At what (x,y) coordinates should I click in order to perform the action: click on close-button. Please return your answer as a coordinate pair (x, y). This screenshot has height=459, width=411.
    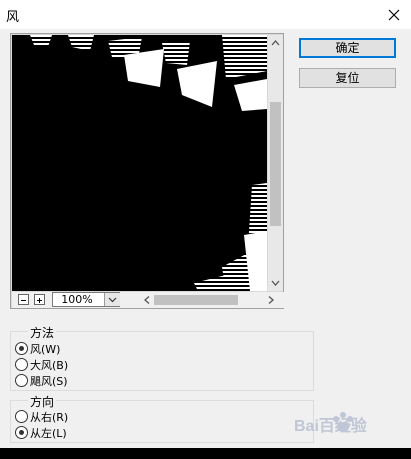
    Looking at the image, I should click on (394, 14).